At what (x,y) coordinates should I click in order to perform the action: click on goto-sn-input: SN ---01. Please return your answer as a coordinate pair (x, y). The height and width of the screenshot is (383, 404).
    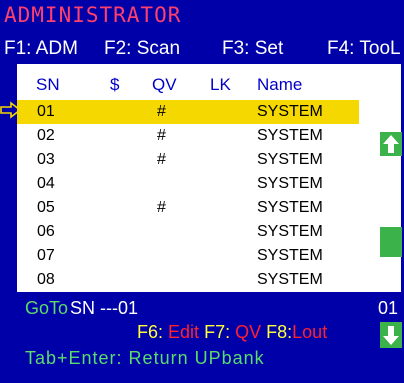
    Looking at the image, I should click on (104, 308).